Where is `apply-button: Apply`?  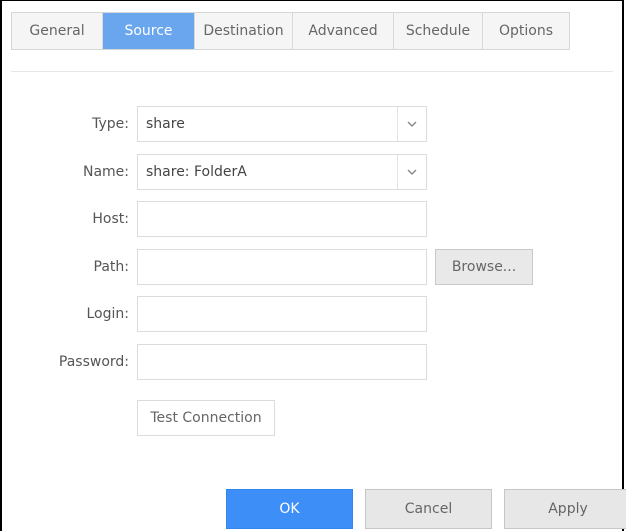 apply-button: Apply is located at coordinates (565, 509).